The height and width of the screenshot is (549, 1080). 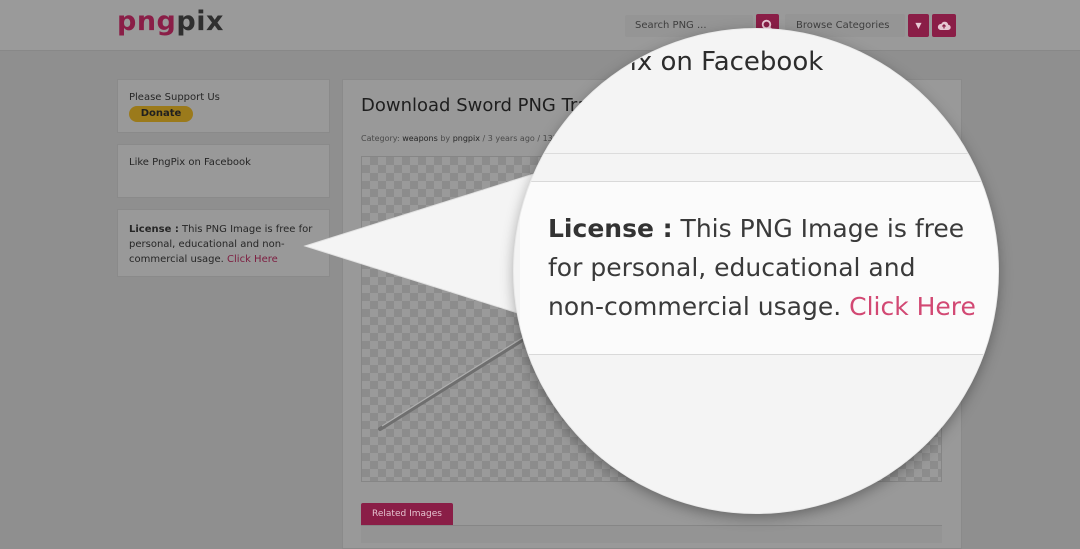 What do you see at coordinates (711, 62) in the screenshot?
I see `magnified-facebook-text: gPix on Facebook` at bounding box center [711, 62].